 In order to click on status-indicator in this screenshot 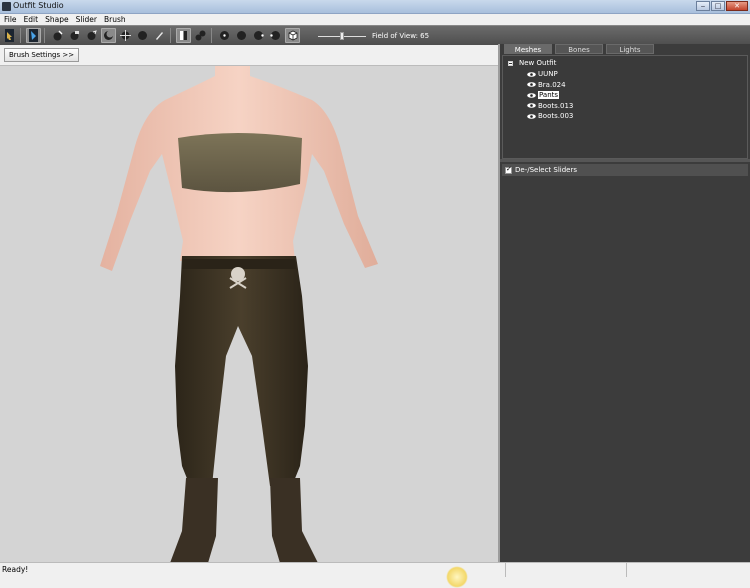, I will do `click(457, 577)`.